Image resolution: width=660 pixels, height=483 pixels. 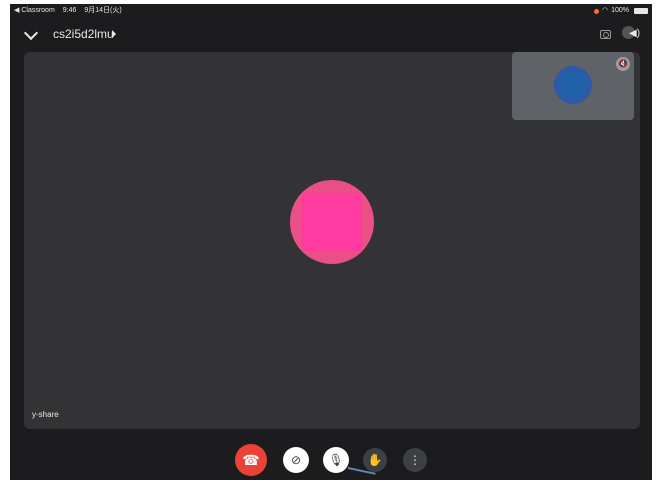 I want to click on recording-dot-icon, so click(x=596, y=11).